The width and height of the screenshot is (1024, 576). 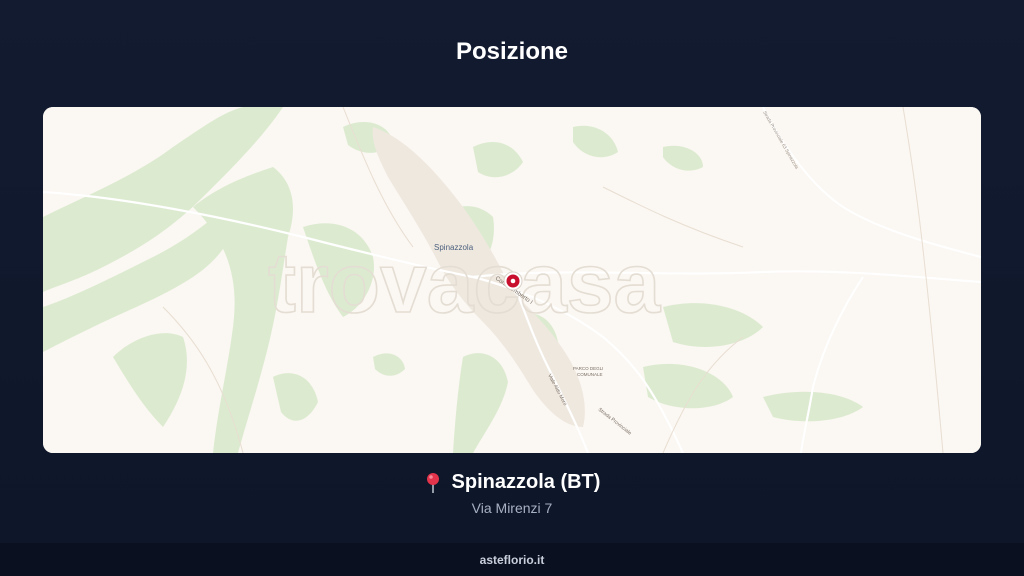 What do you see at coordinates (526, 482) in the screenshot?
I see `location-city: Spinazzola (BT)` at bounding box center [526, 482].